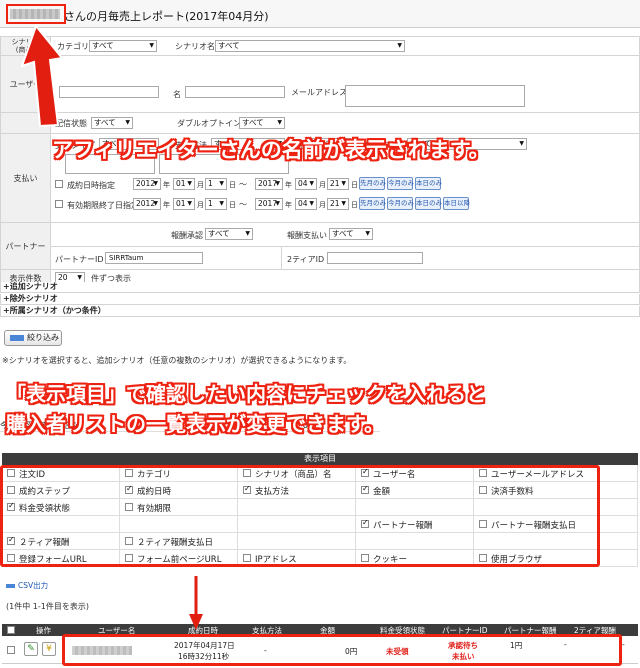 Image resolution: width=640 pixels, height=668 pixels. I want to click on annotation-display-note-1: 「表示項目」で確認したい内容にチェックを入れると, so click(246, 394).